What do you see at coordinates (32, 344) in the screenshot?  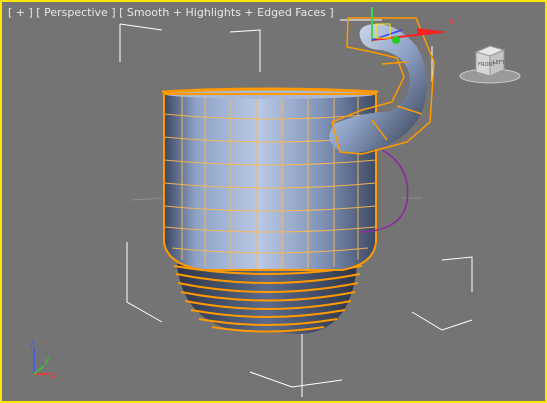 I see `axis-z-label: z` at bounding box center [32, 344].